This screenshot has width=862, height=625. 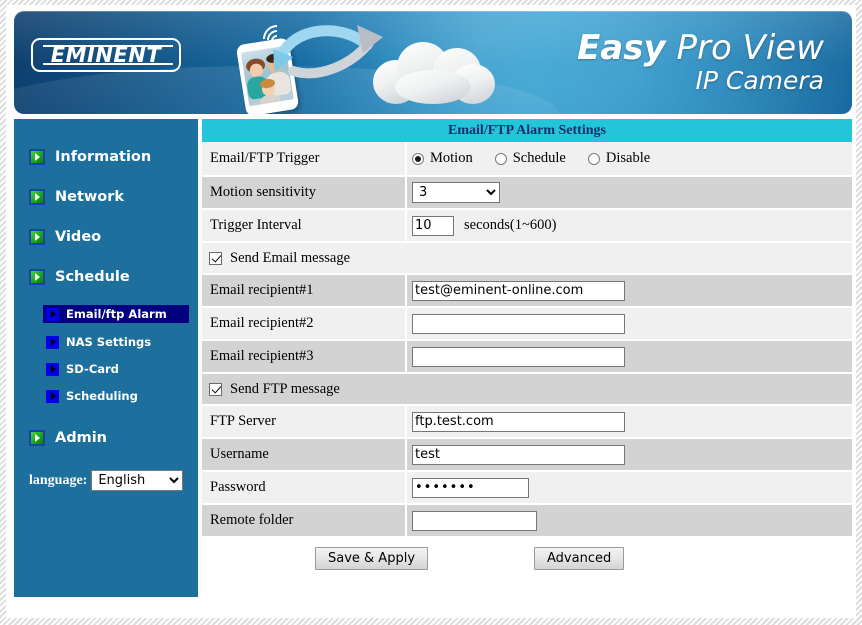 I want to click on save-and-apply-button: Save & Apply, so click(x=372, y=558).